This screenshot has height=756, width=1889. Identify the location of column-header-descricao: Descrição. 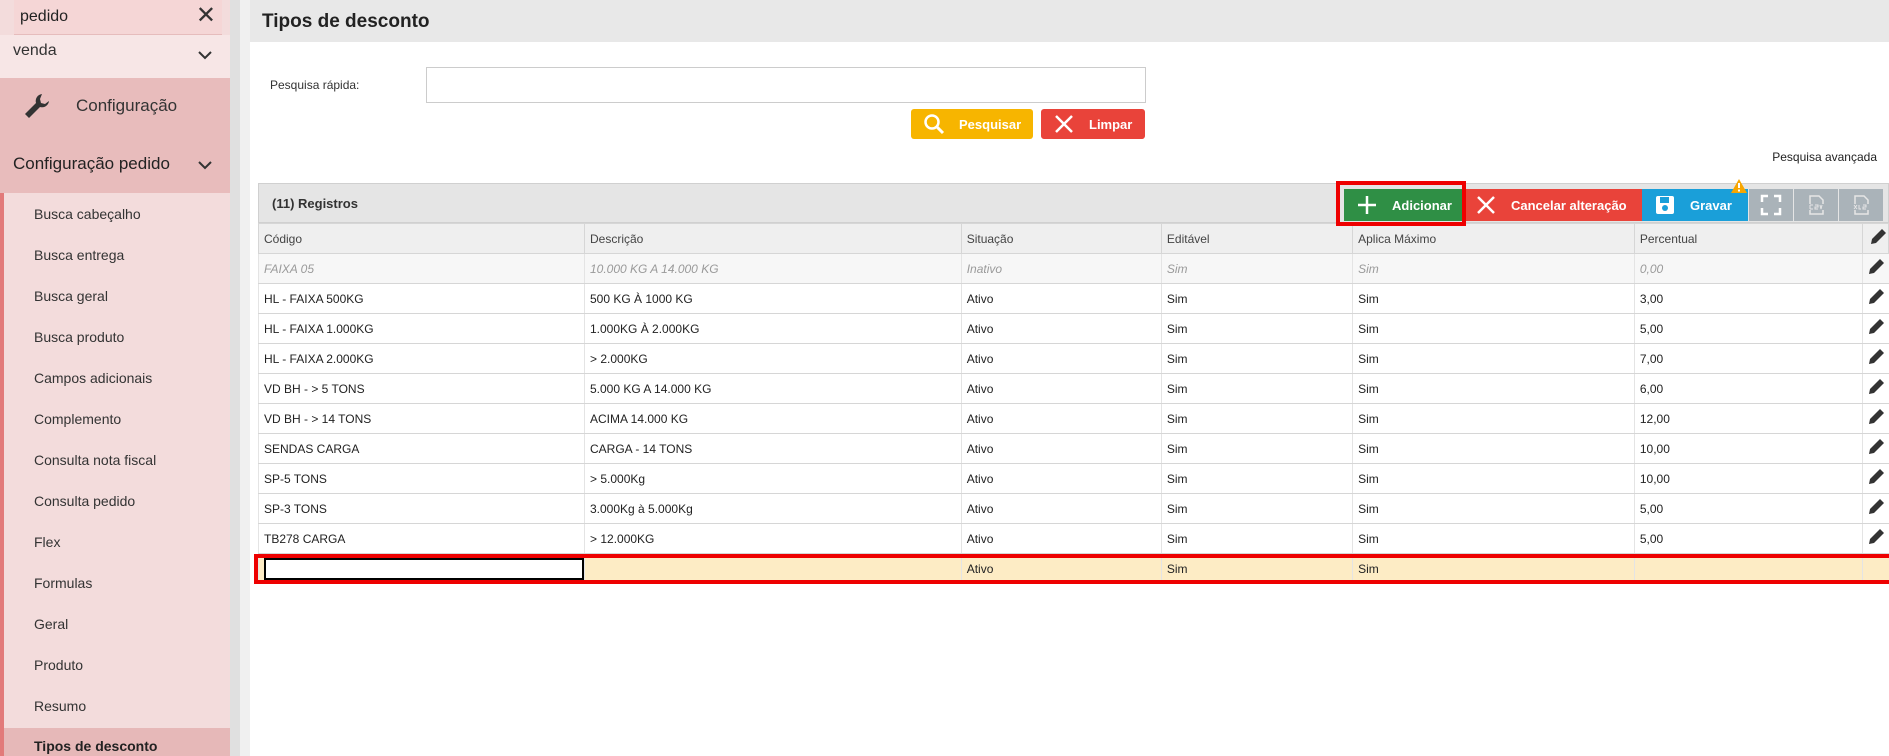
(773, 238).